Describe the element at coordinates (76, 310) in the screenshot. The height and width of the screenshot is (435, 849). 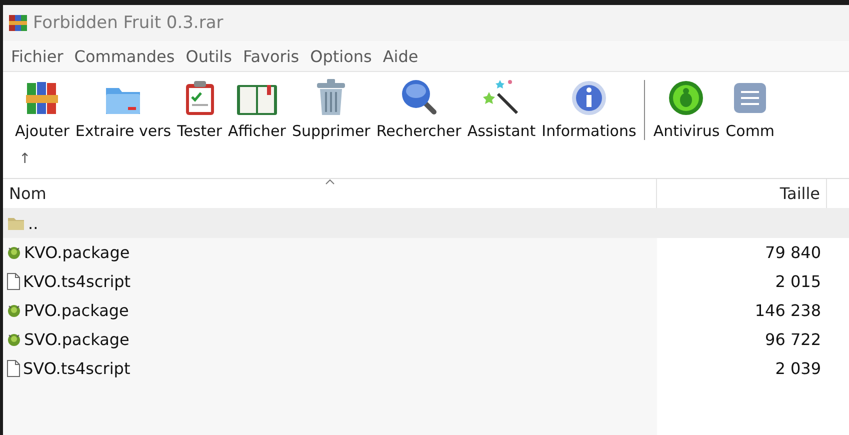
I see `file-name: PVO.package` at that location.